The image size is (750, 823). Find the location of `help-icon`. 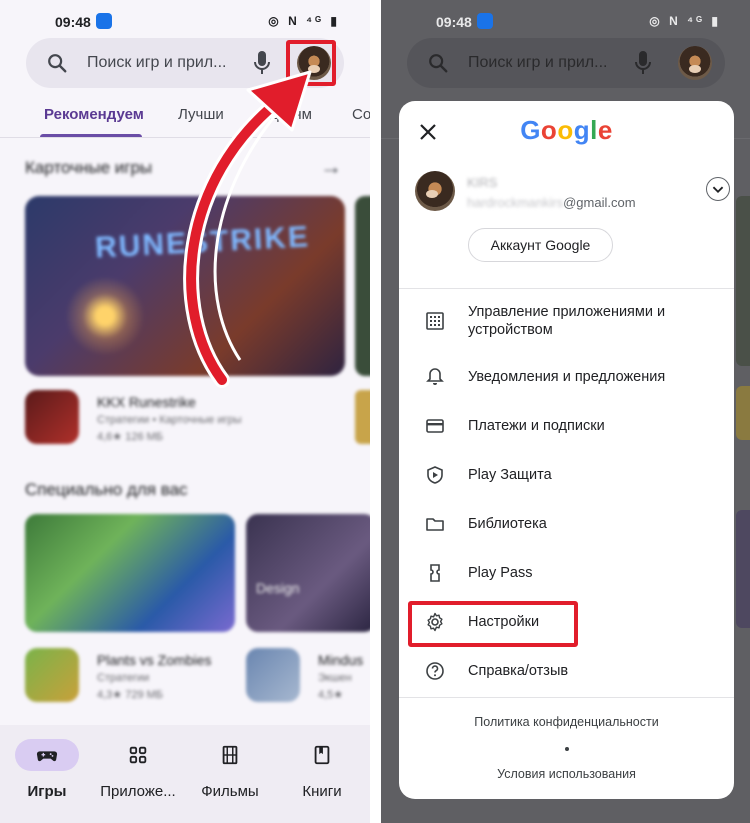

help-icon is located at coordinates (435, 671).